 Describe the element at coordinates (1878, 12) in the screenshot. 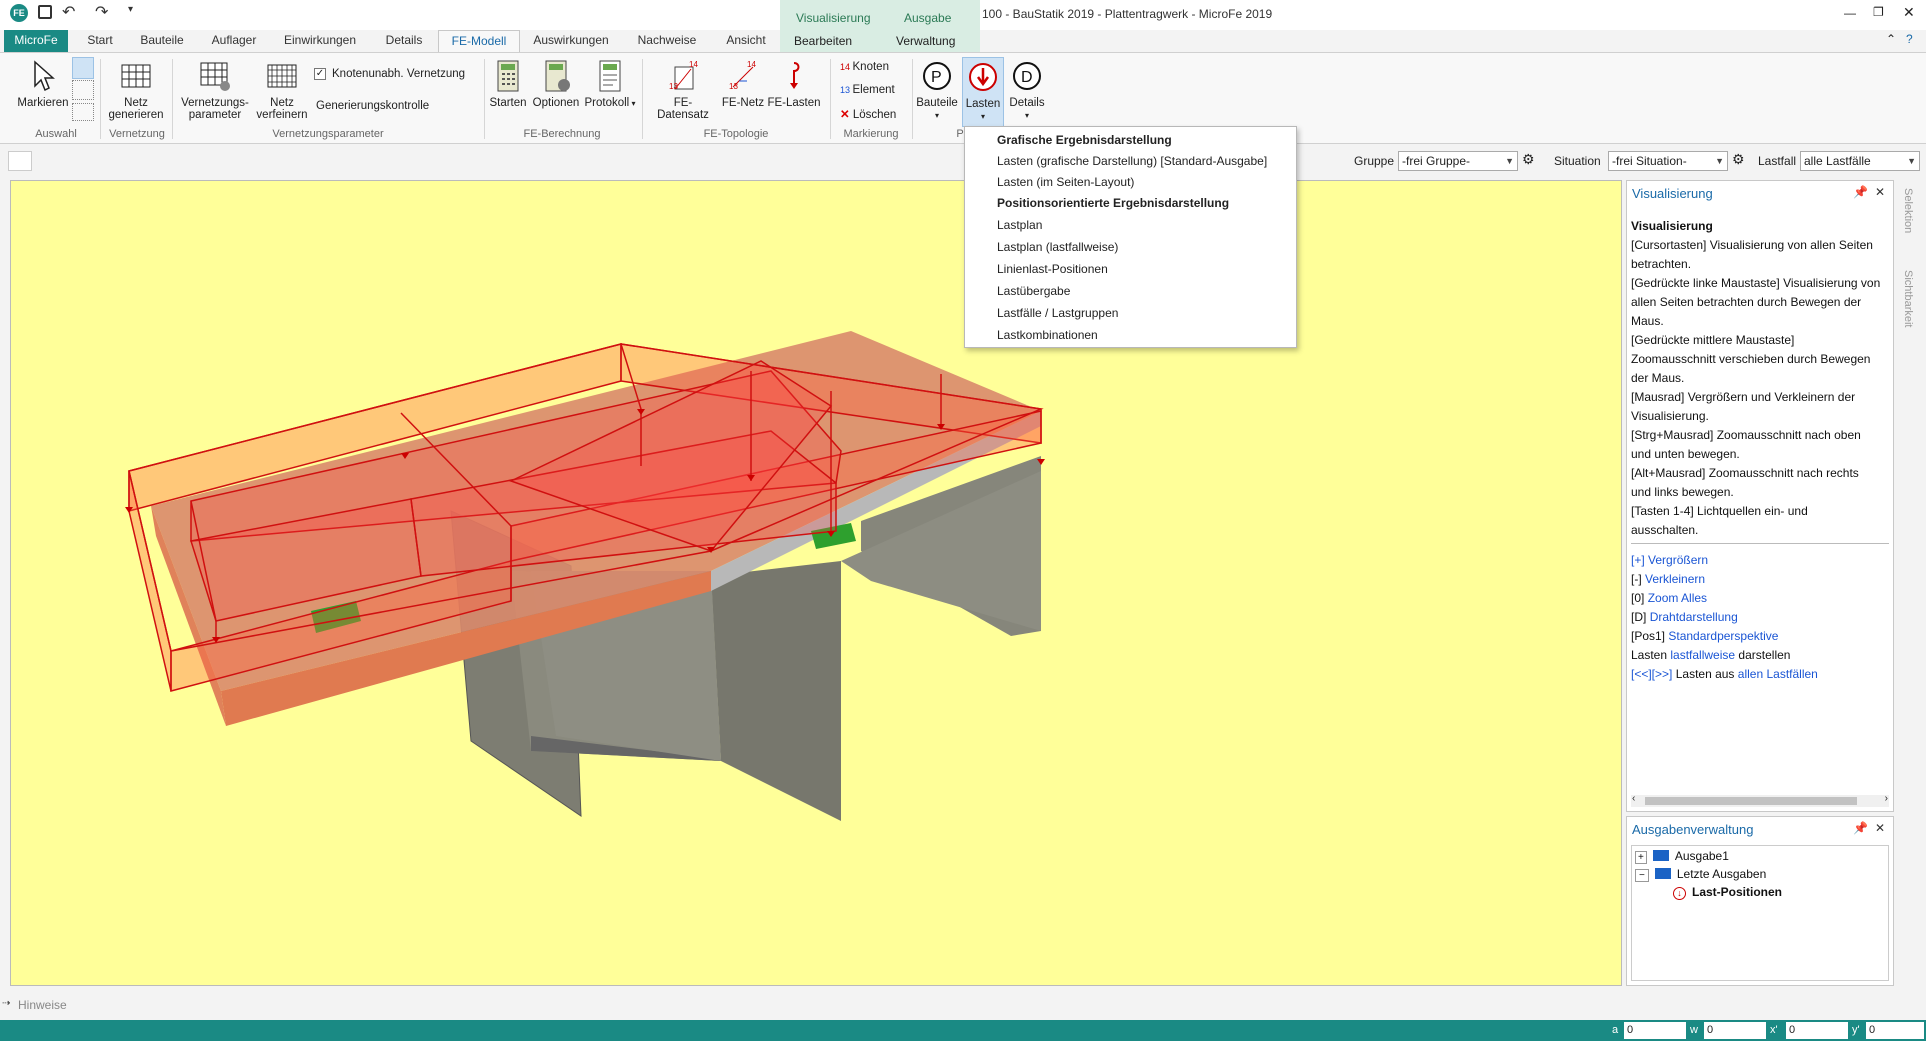

I see `restore-icon: ❐` at that location.